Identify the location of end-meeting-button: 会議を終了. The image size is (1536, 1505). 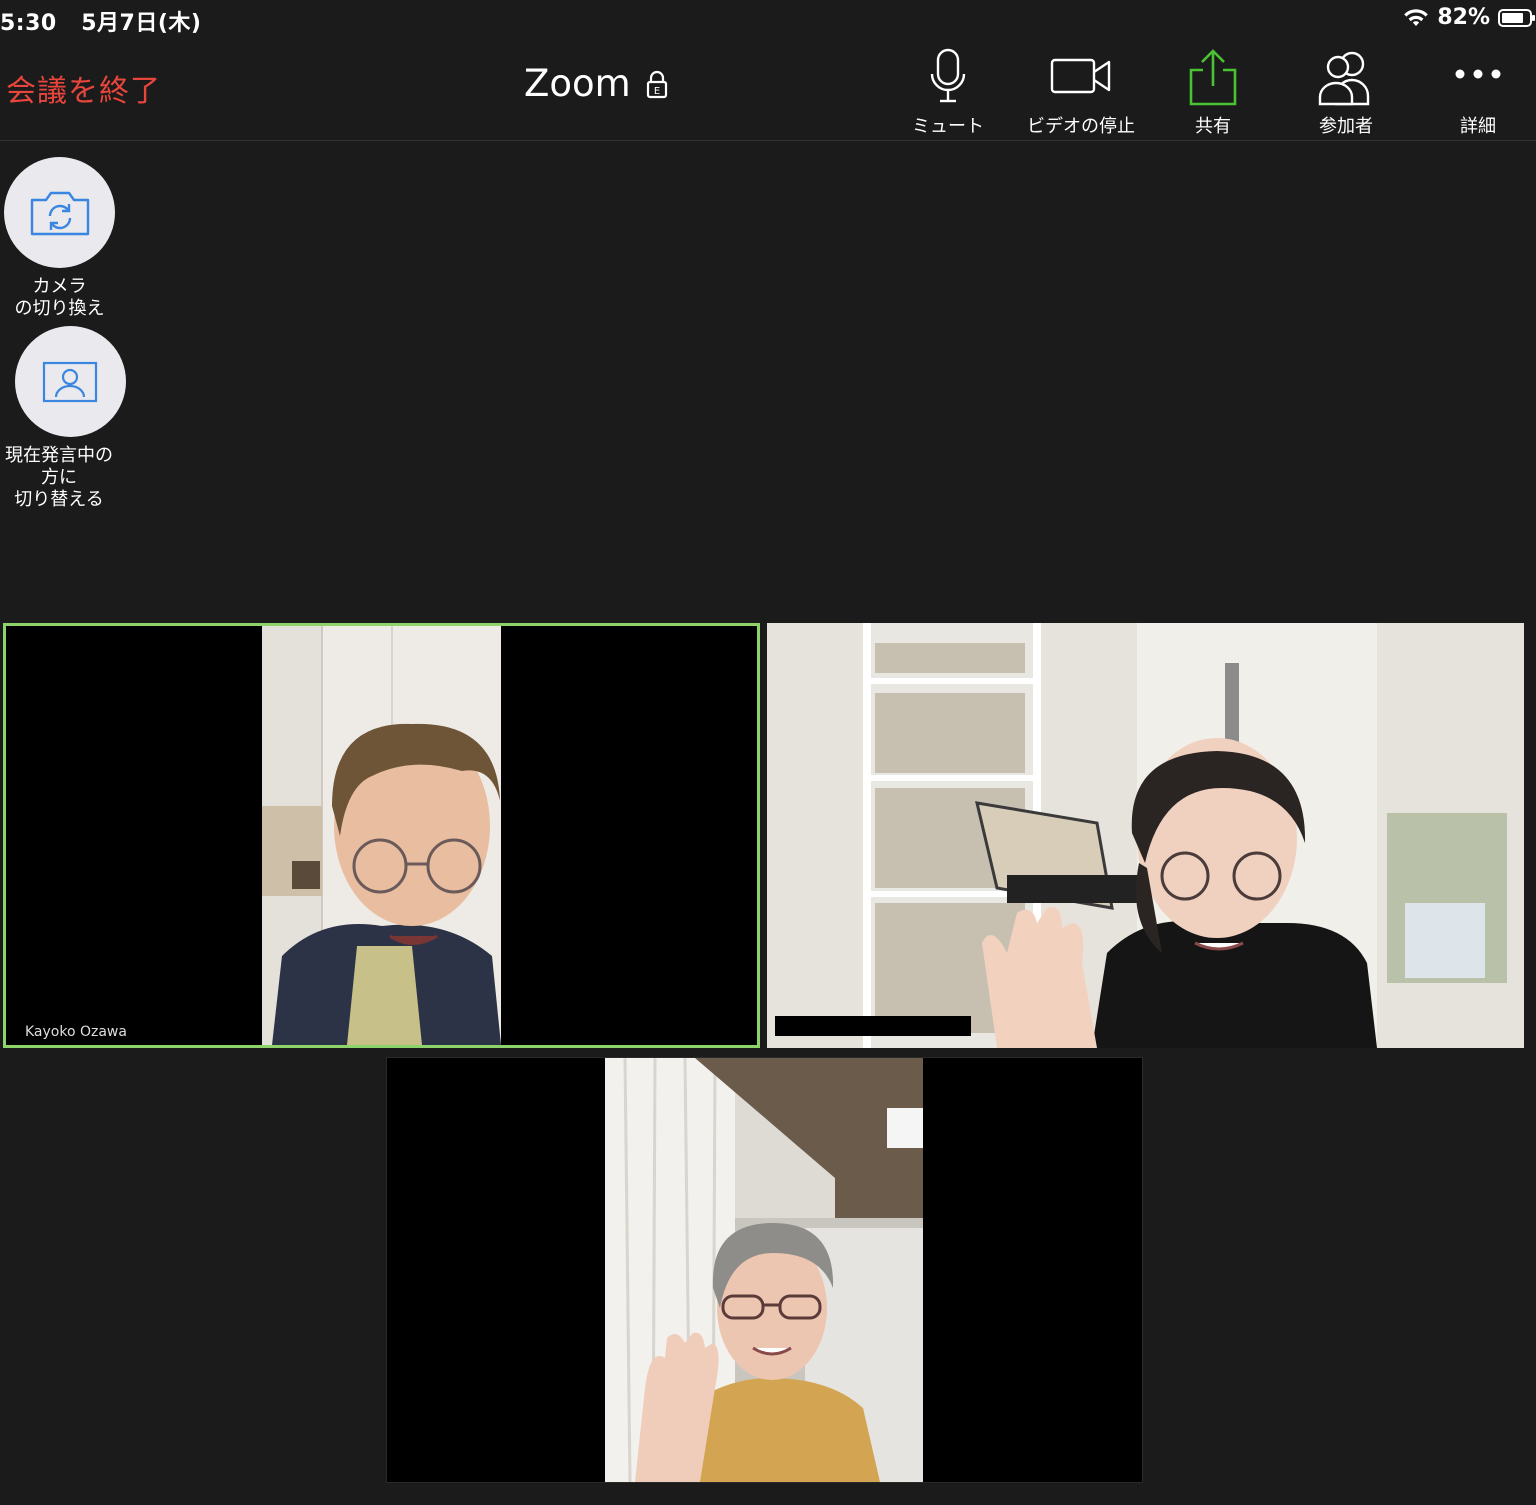
(83, 88).